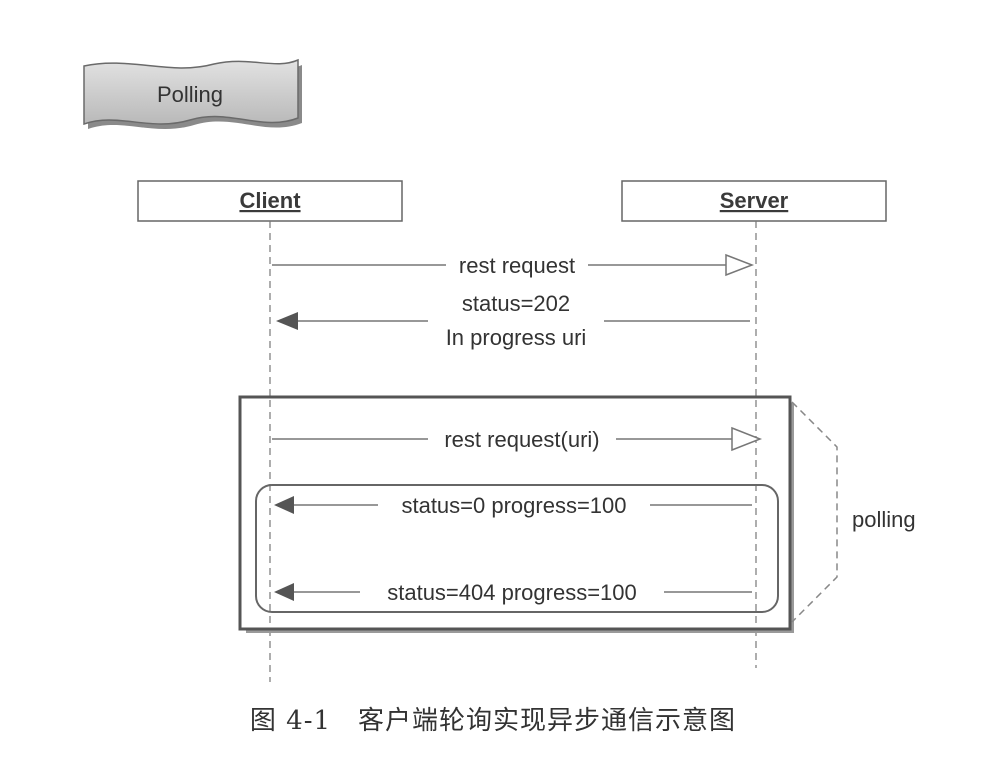 The width and height of the screenshot is (986, 762). What do you see at coordinates (287, 321) in the screenshot?
I see `filled-arrow-head` at bounding box center [287, 321].